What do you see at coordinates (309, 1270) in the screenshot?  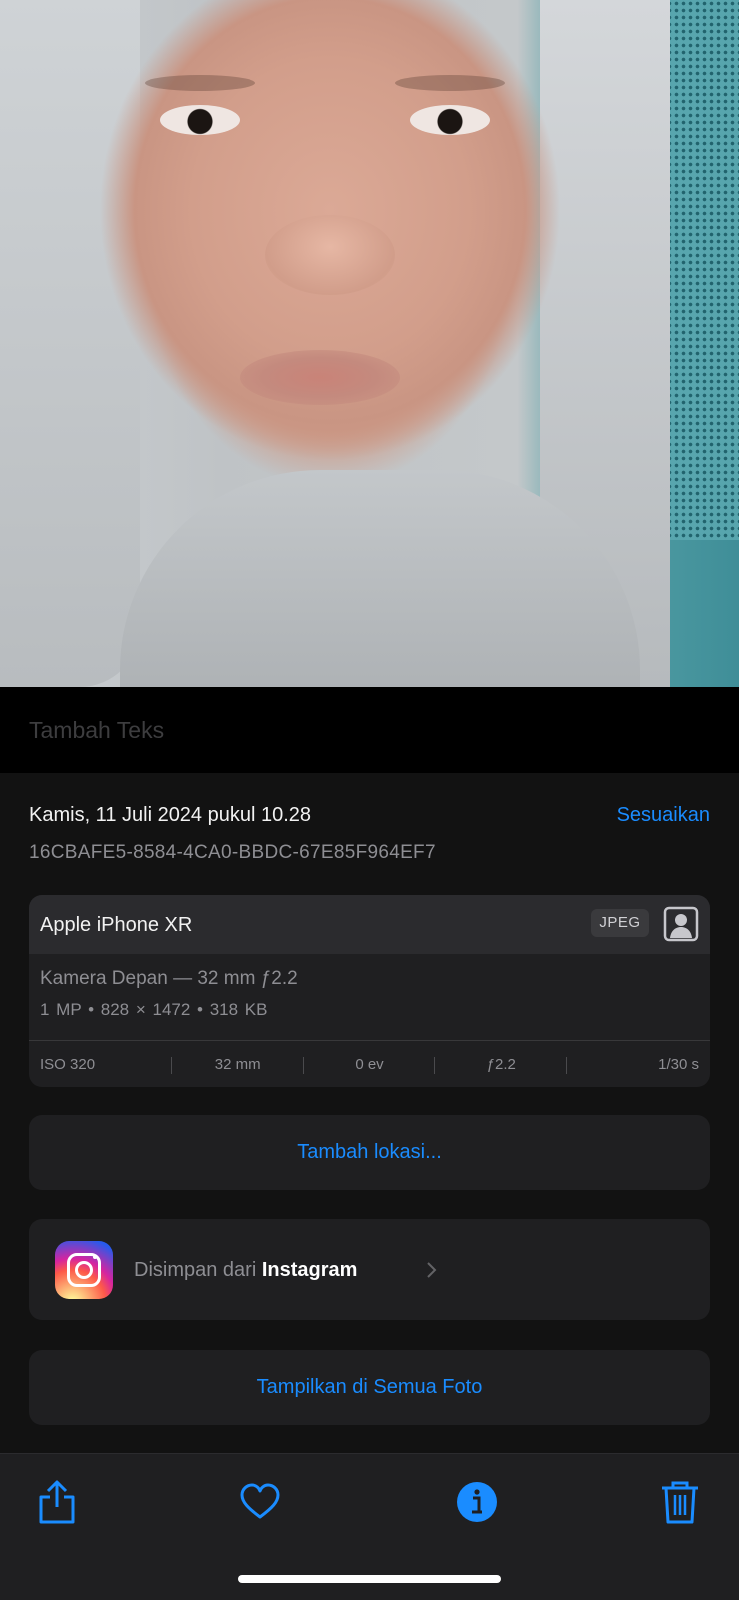 I see `source-app-name: Instagram` at bounding box center [309, 1270].